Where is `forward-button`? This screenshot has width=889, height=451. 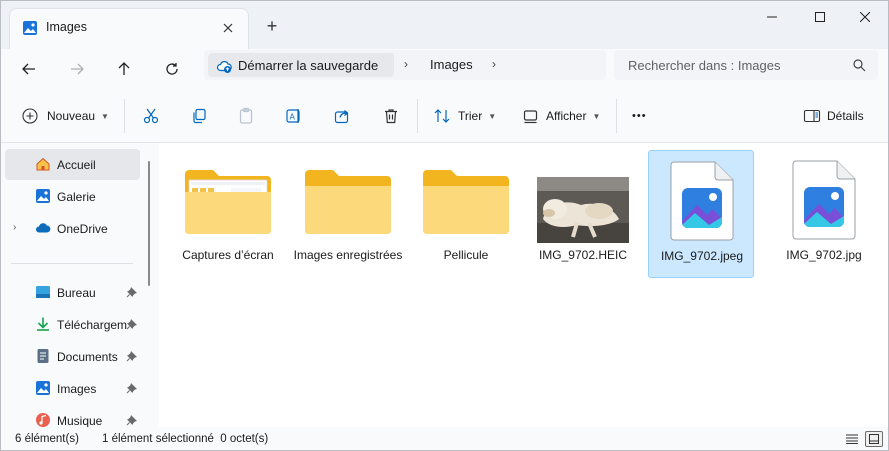
forward-button is located at coordinates (77, 69).